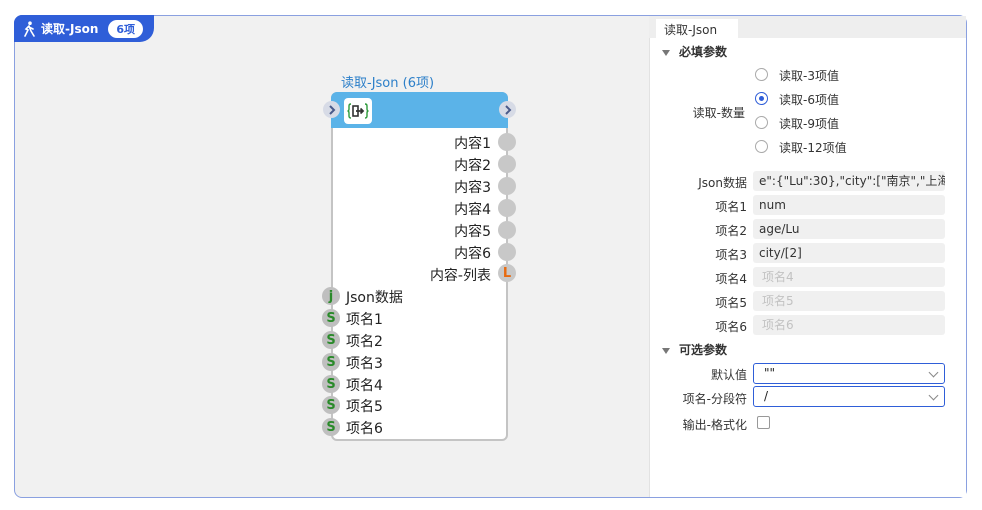 This screenshot has height=510, width=982. I want to click on input-label: 项名5, so click(364, 407).